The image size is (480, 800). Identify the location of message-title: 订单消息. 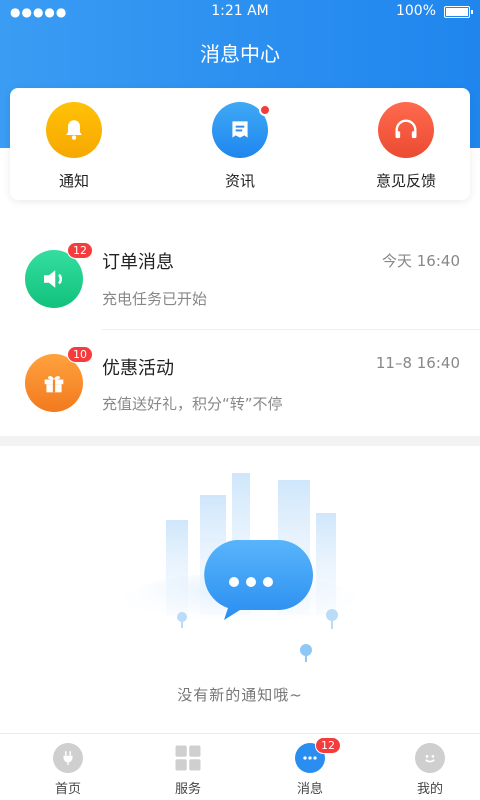
(138, 262).